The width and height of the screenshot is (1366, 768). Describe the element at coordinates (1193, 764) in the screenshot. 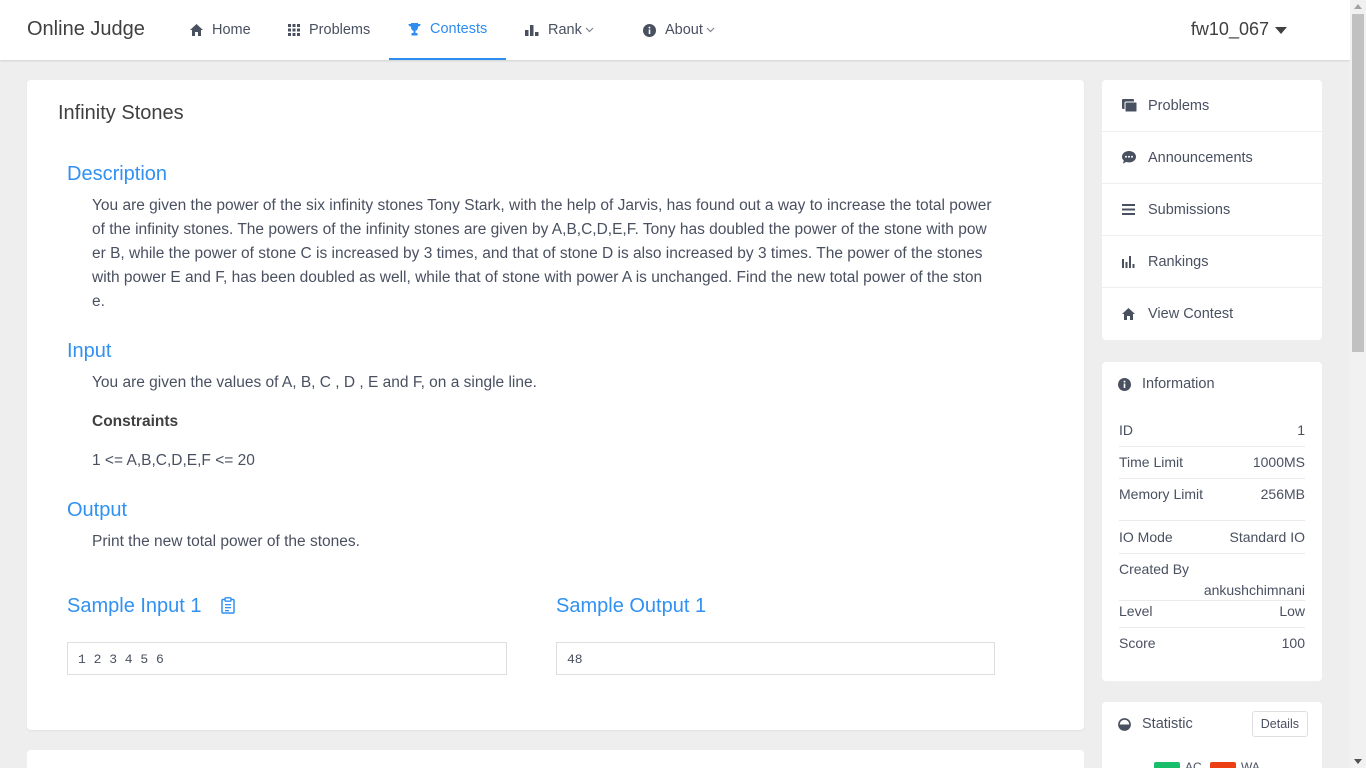

I see `legend-ac-label: AC` at that location.